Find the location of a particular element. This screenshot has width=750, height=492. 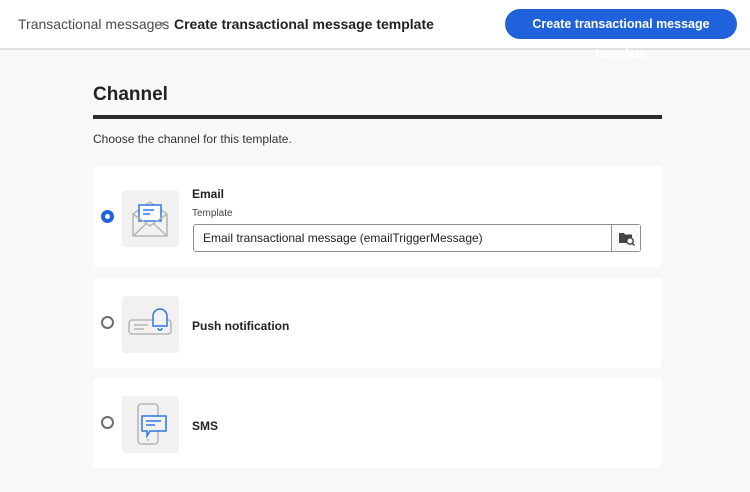

create-template-button: Create transactional message template is located at coordinates (621, 35).